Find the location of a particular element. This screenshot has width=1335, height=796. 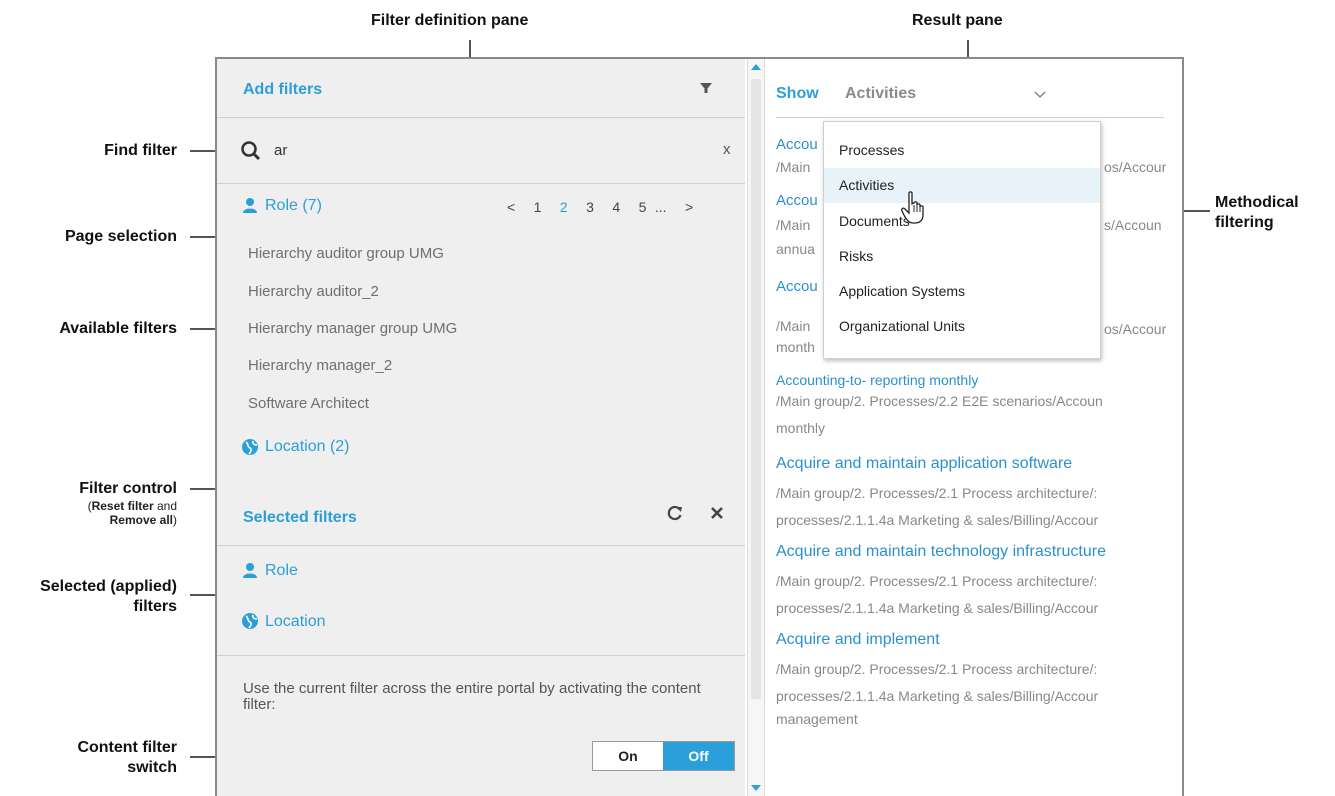

scroll-down-icon is located at coordinates (756, 788).